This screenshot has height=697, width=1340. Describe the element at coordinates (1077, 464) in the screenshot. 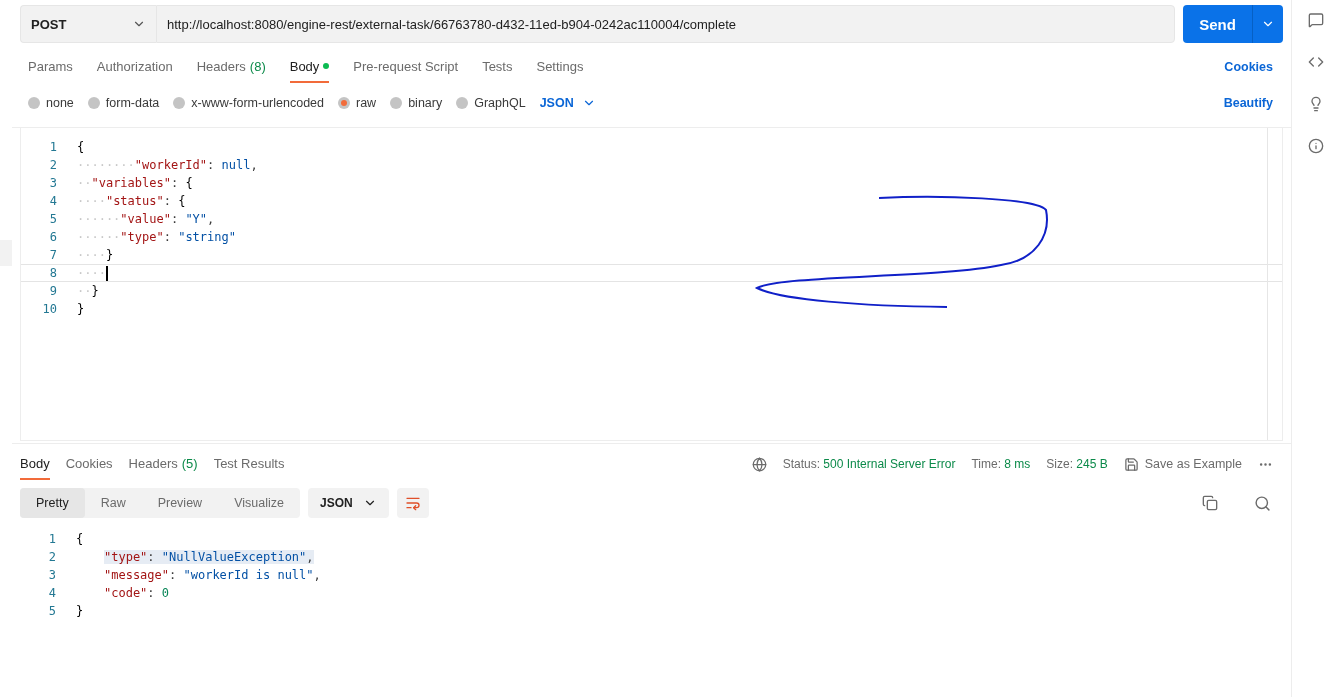

I see `response-stat: Size: 245 B` at that location.